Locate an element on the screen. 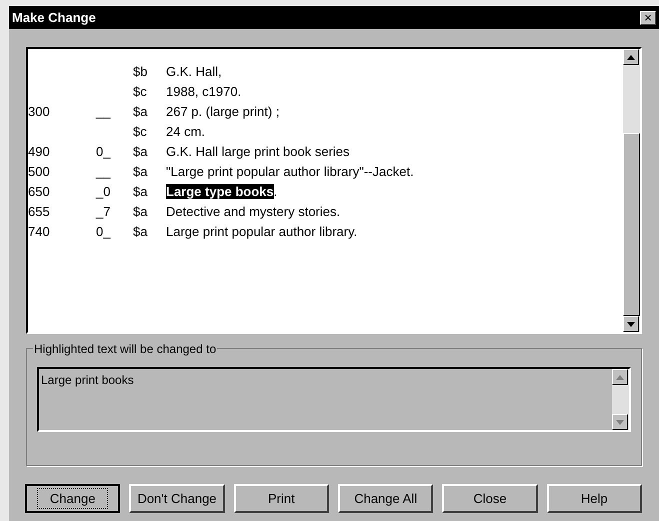 The width and height of the screenshot is (659, 521). field-text: G.K. Hall, is located at coordinates (194, 72).